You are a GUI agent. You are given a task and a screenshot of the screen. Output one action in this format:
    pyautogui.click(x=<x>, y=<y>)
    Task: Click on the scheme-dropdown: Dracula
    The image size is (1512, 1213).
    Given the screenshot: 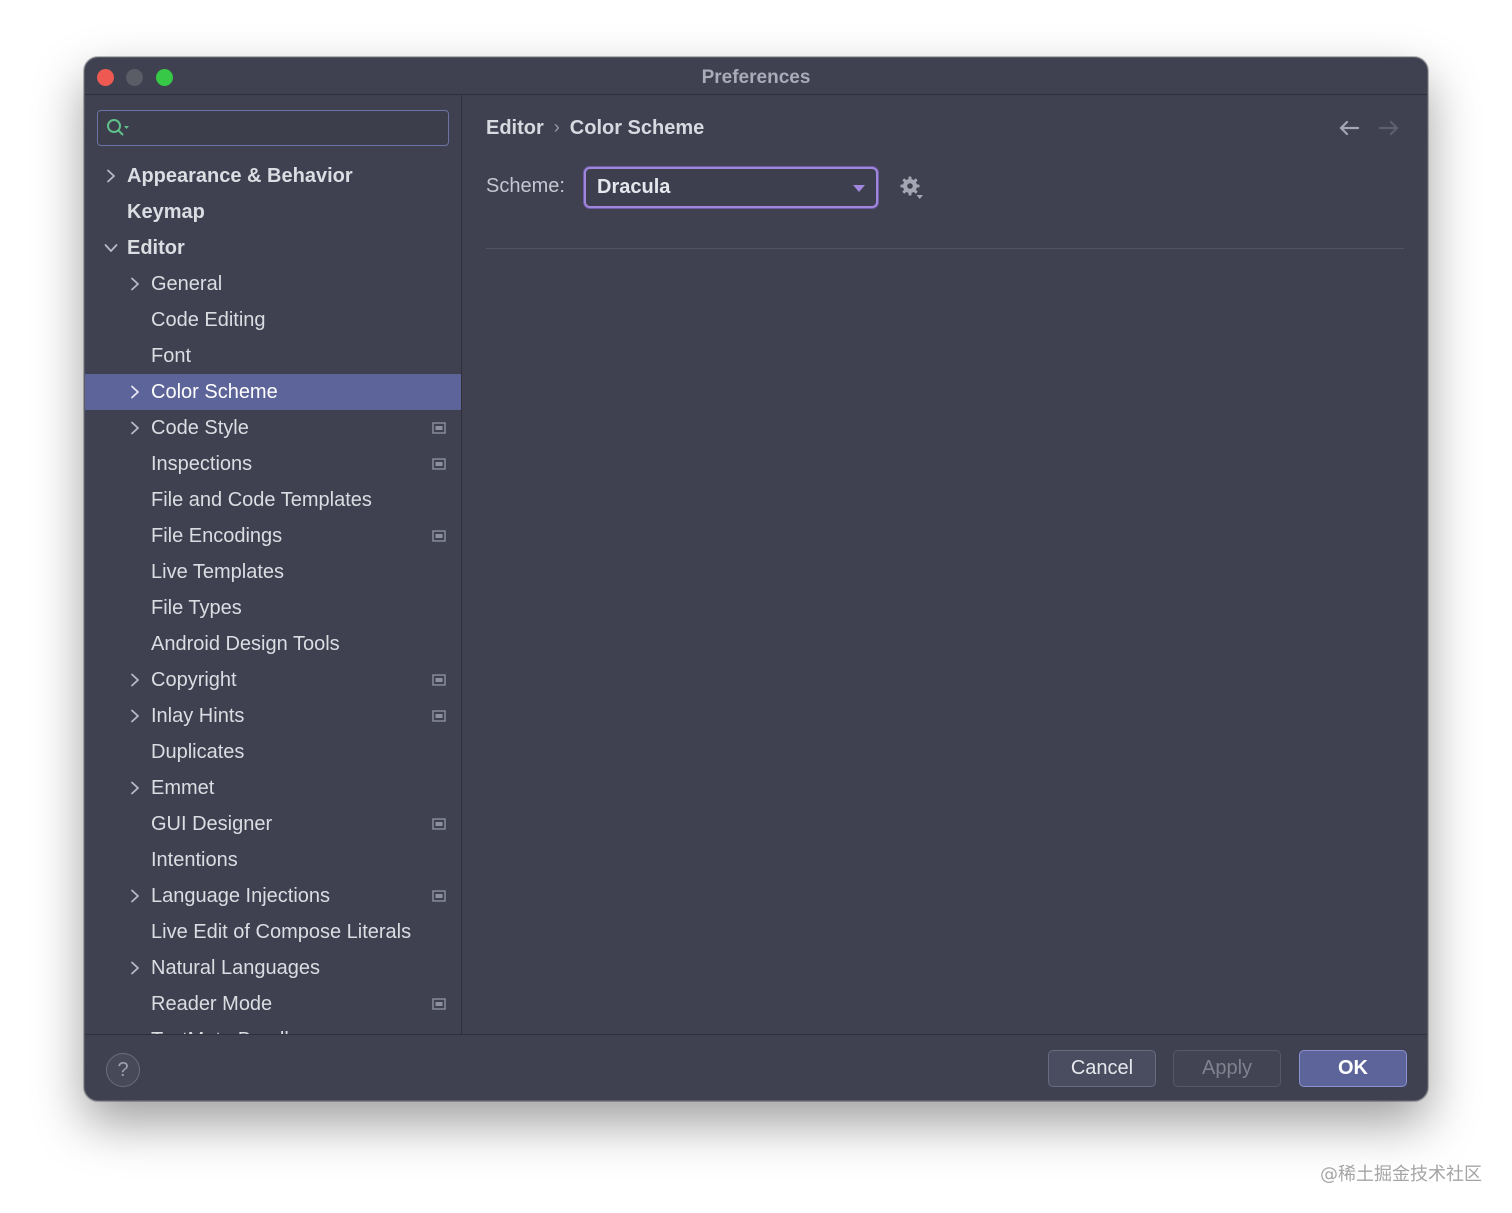 What is the action you would take?
    pyautogui.click(x=731, y=187)
    